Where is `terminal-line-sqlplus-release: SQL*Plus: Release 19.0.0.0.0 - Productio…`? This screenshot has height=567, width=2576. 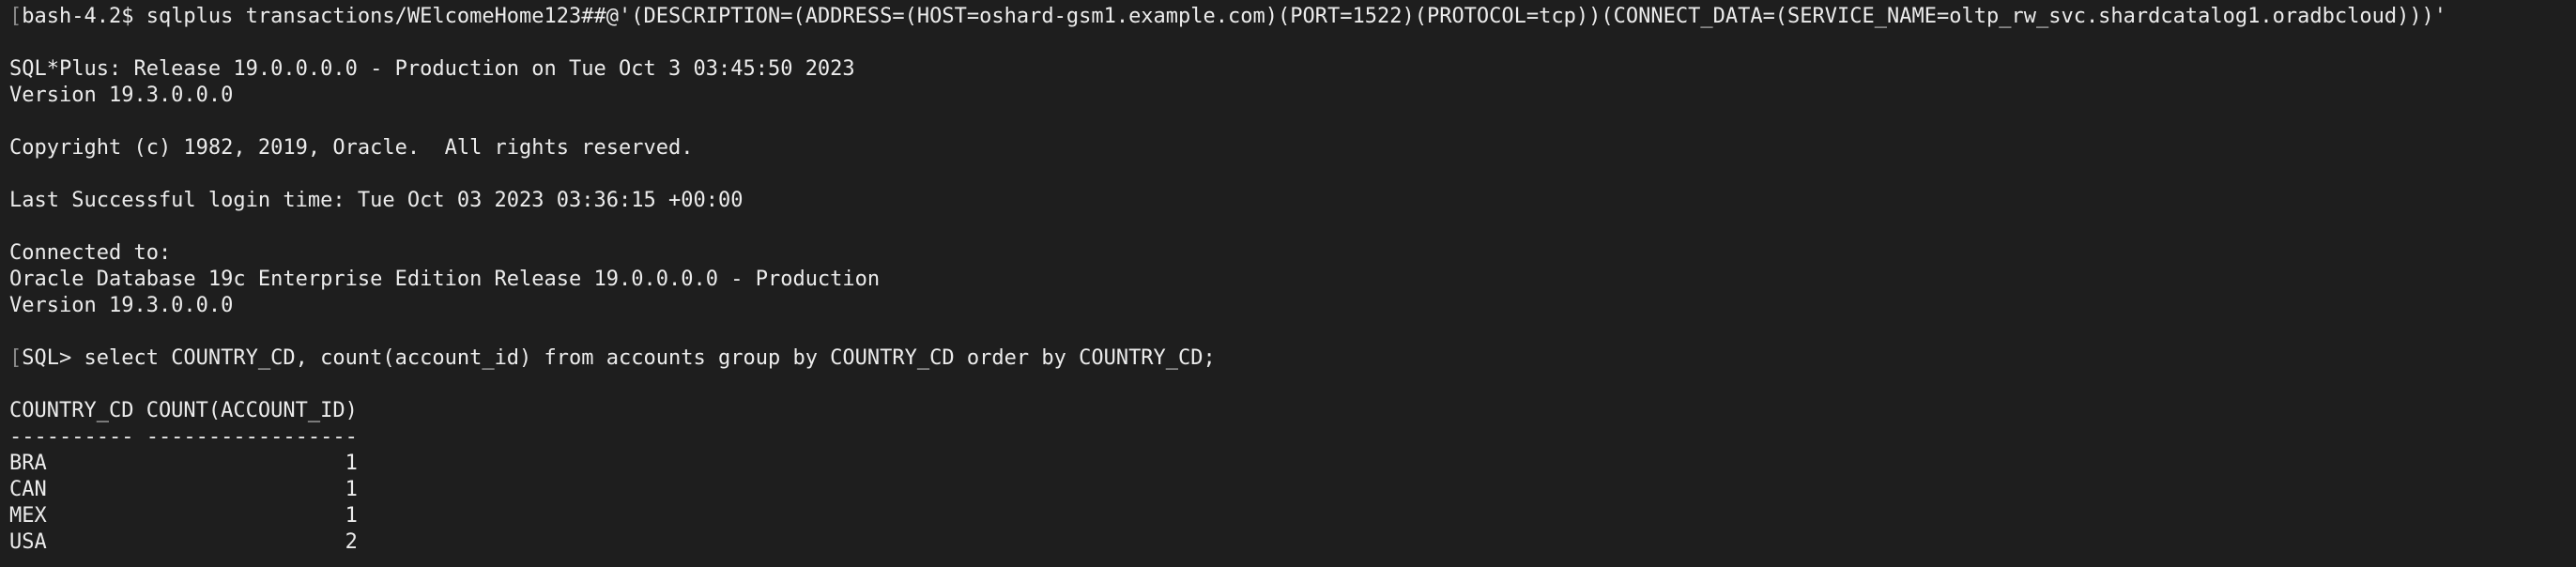 terminal-line-sqlplus-release: SQL*Plus: Release 19.0.0.0.0 - Productio… is located at coordinates (432, 69).